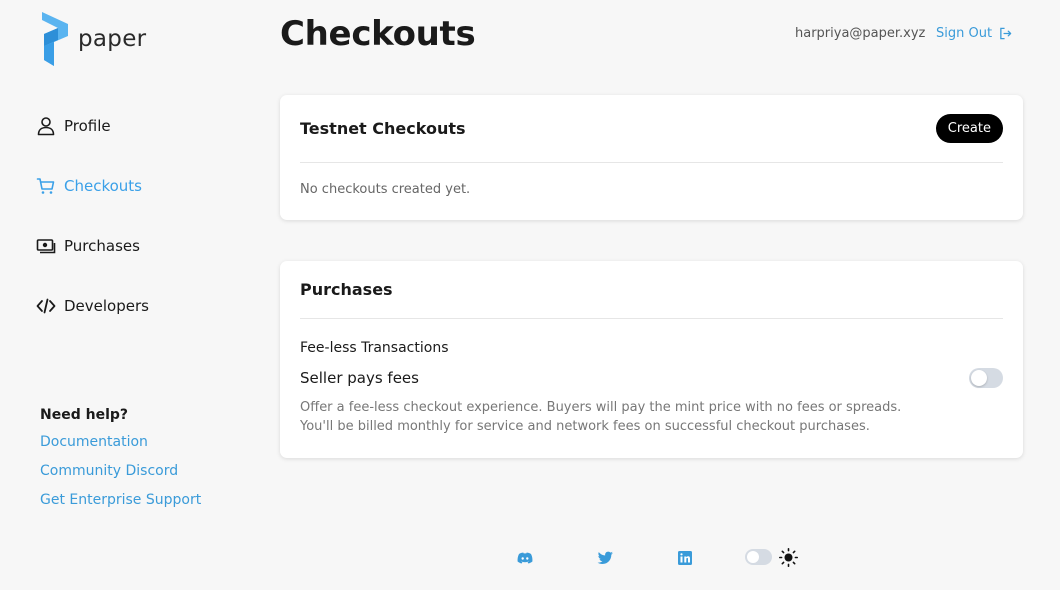 The width and height of the screenshot is (1060, 590). Describe the element at coordinates (651, 378) in the screenshot. I see `seller-pays-fees-row: Seller pays fees` at that location.